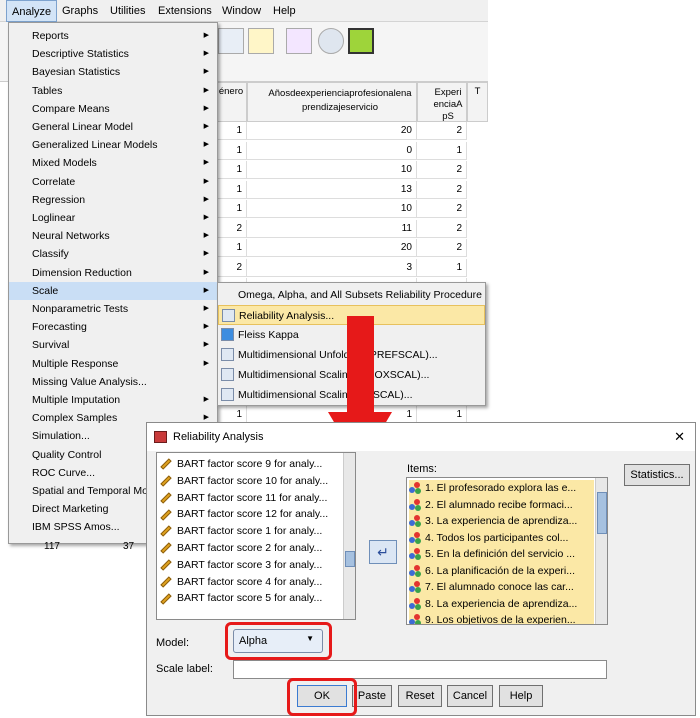 The image size is (700, 718). What do you see at coordinates (113, 127) in the screenshot?
I see `menu-item: General Linear Model ▶` at bounding box center [113, 127].